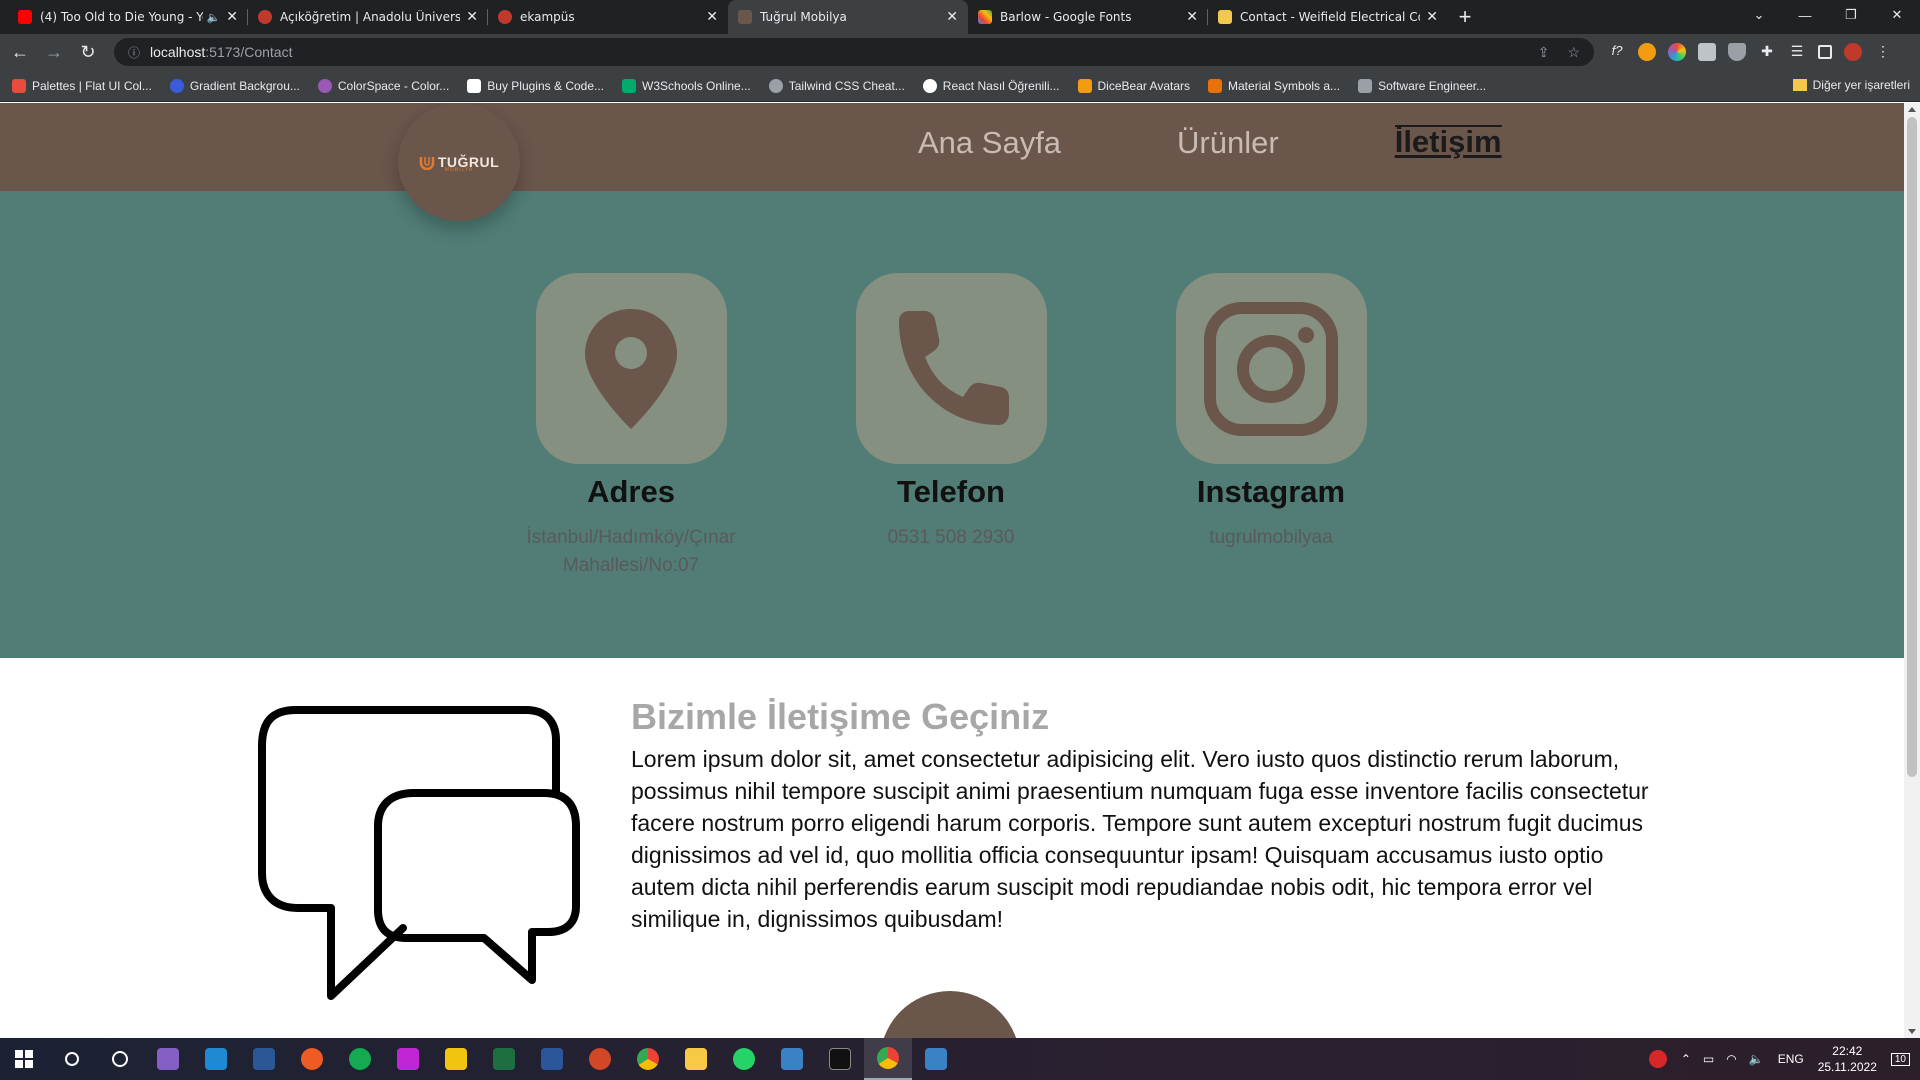 Image resolution: width=1920 pixels, height=1080 pixels. Describe the element at coordinates (1861, 85) in the screenshot. I see `other-bookmarks-label: Diğer yer işaretleri` at that location.